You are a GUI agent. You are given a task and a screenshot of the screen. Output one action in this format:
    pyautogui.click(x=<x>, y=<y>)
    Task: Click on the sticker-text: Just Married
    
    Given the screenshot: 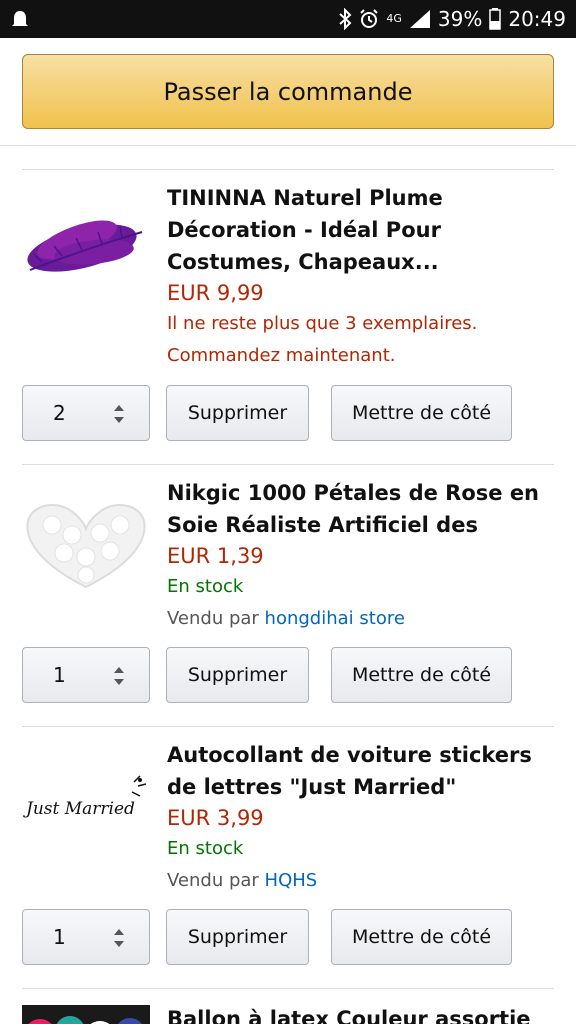 What is the action you would take?
    pyautogui.click(x=79, y=809)
    